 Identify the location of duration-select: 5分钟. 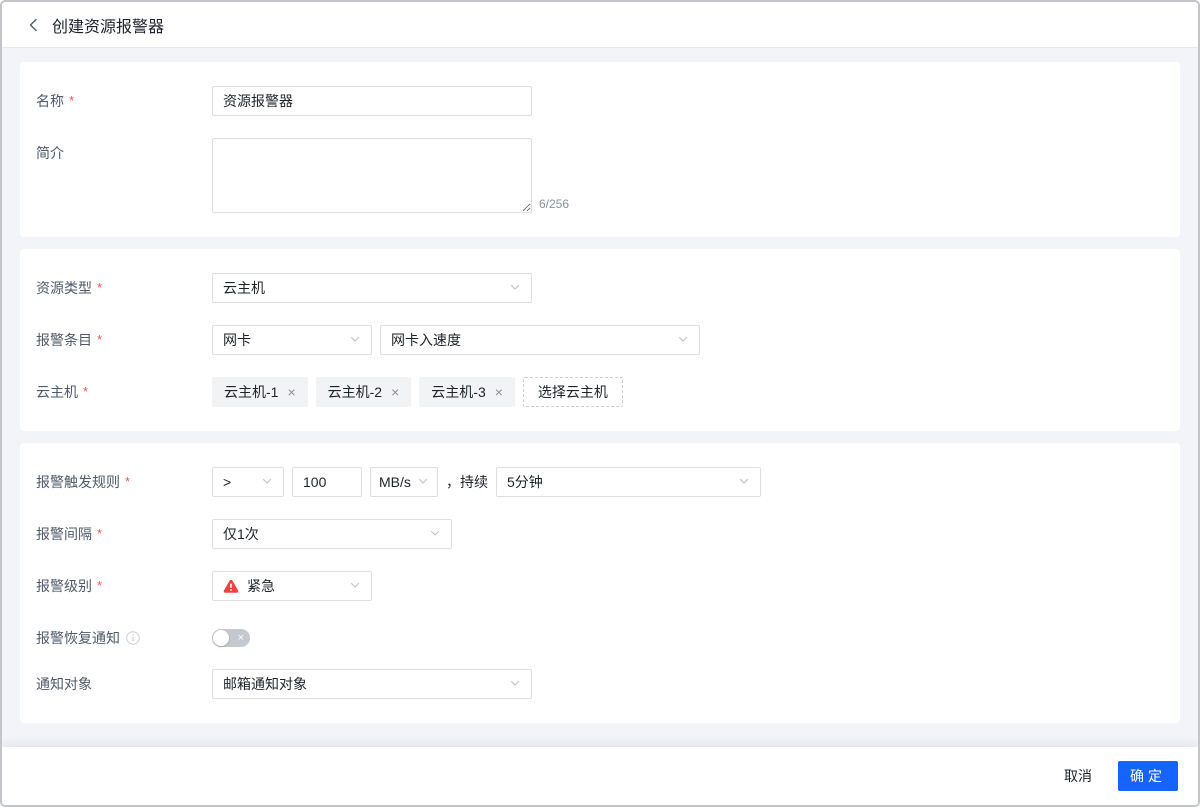
(628, 482).